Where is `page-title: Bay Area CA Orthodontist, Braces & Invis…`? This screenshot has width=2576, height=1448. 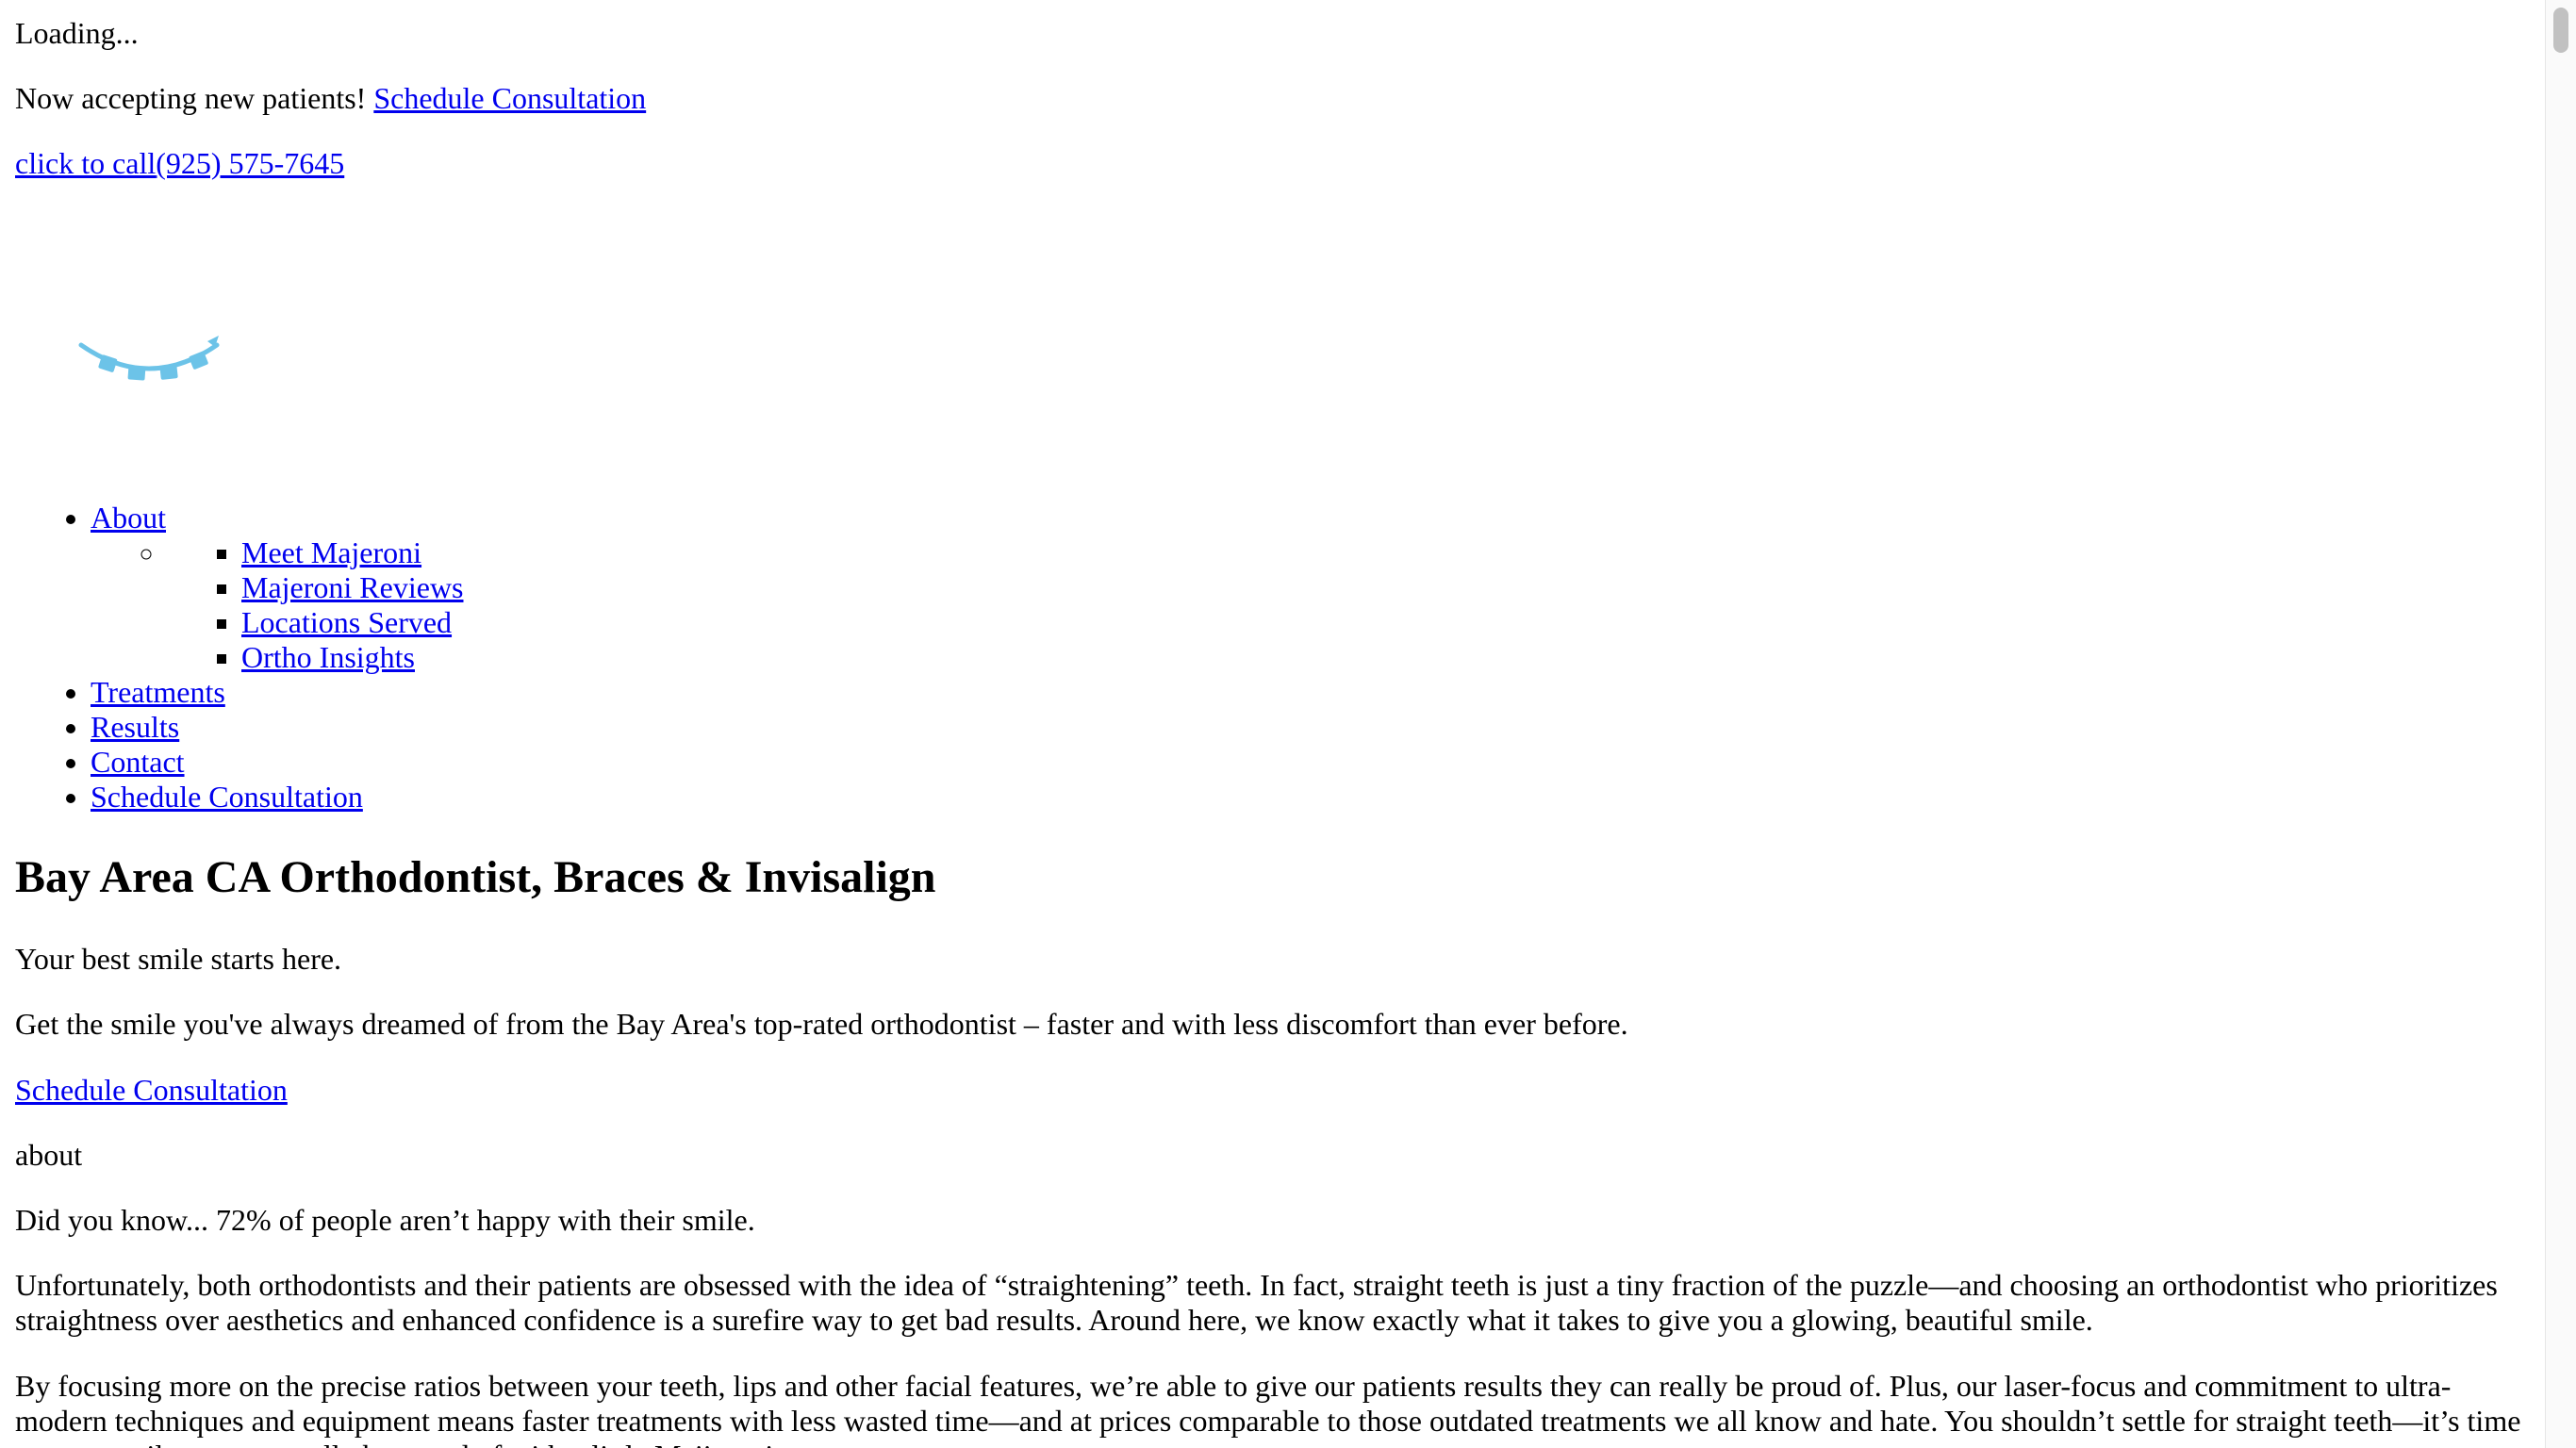
page-title: Bay Area CA Orthodontist, Braces & Invis… is located at coordinates (475, 877).